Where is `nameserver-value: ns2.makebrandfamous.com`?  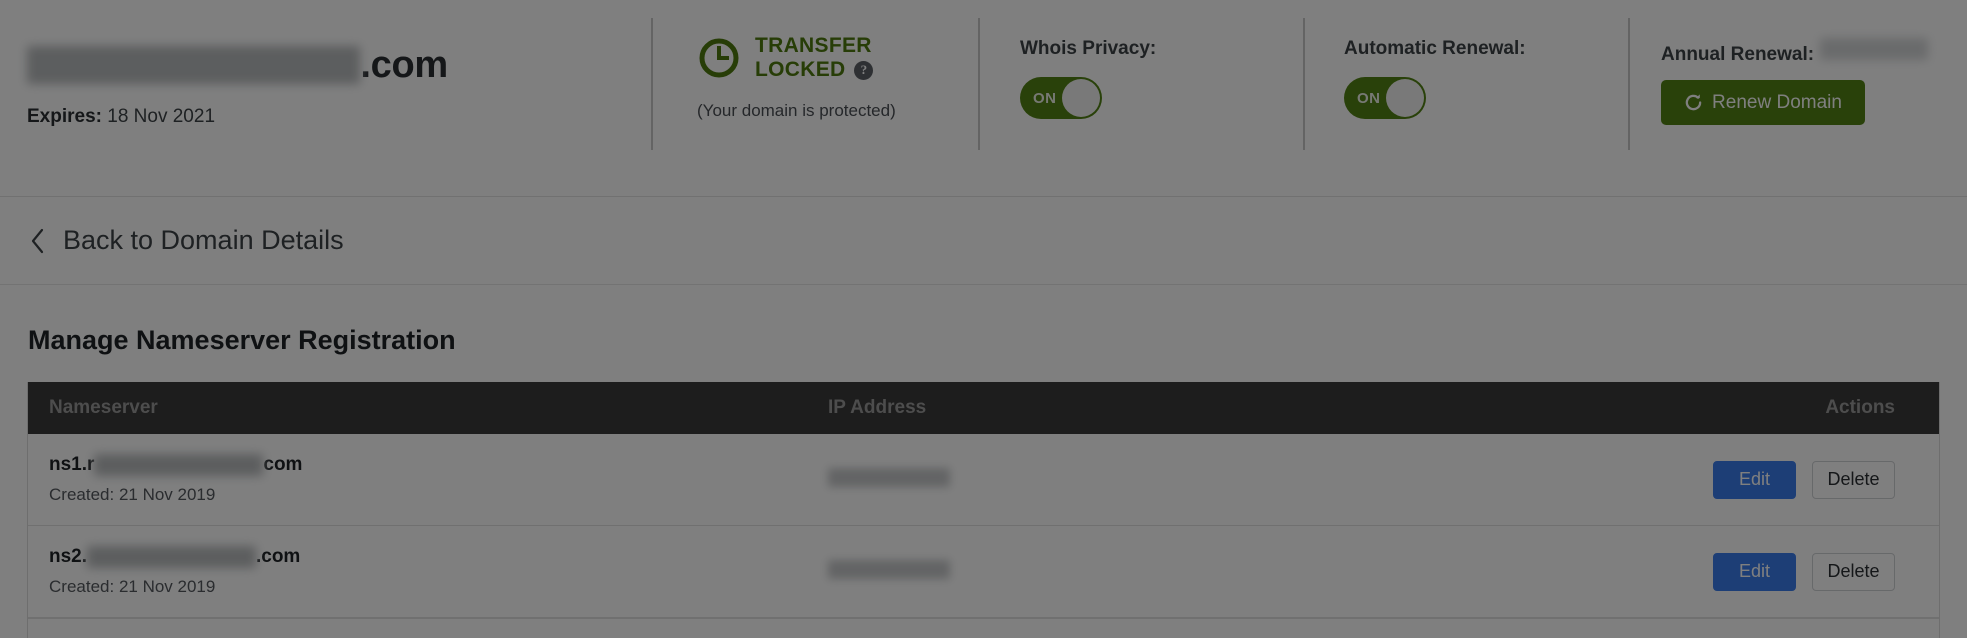 nameserver-value: ns2.makebrandfamous.com is located at coordinates (438, 557).